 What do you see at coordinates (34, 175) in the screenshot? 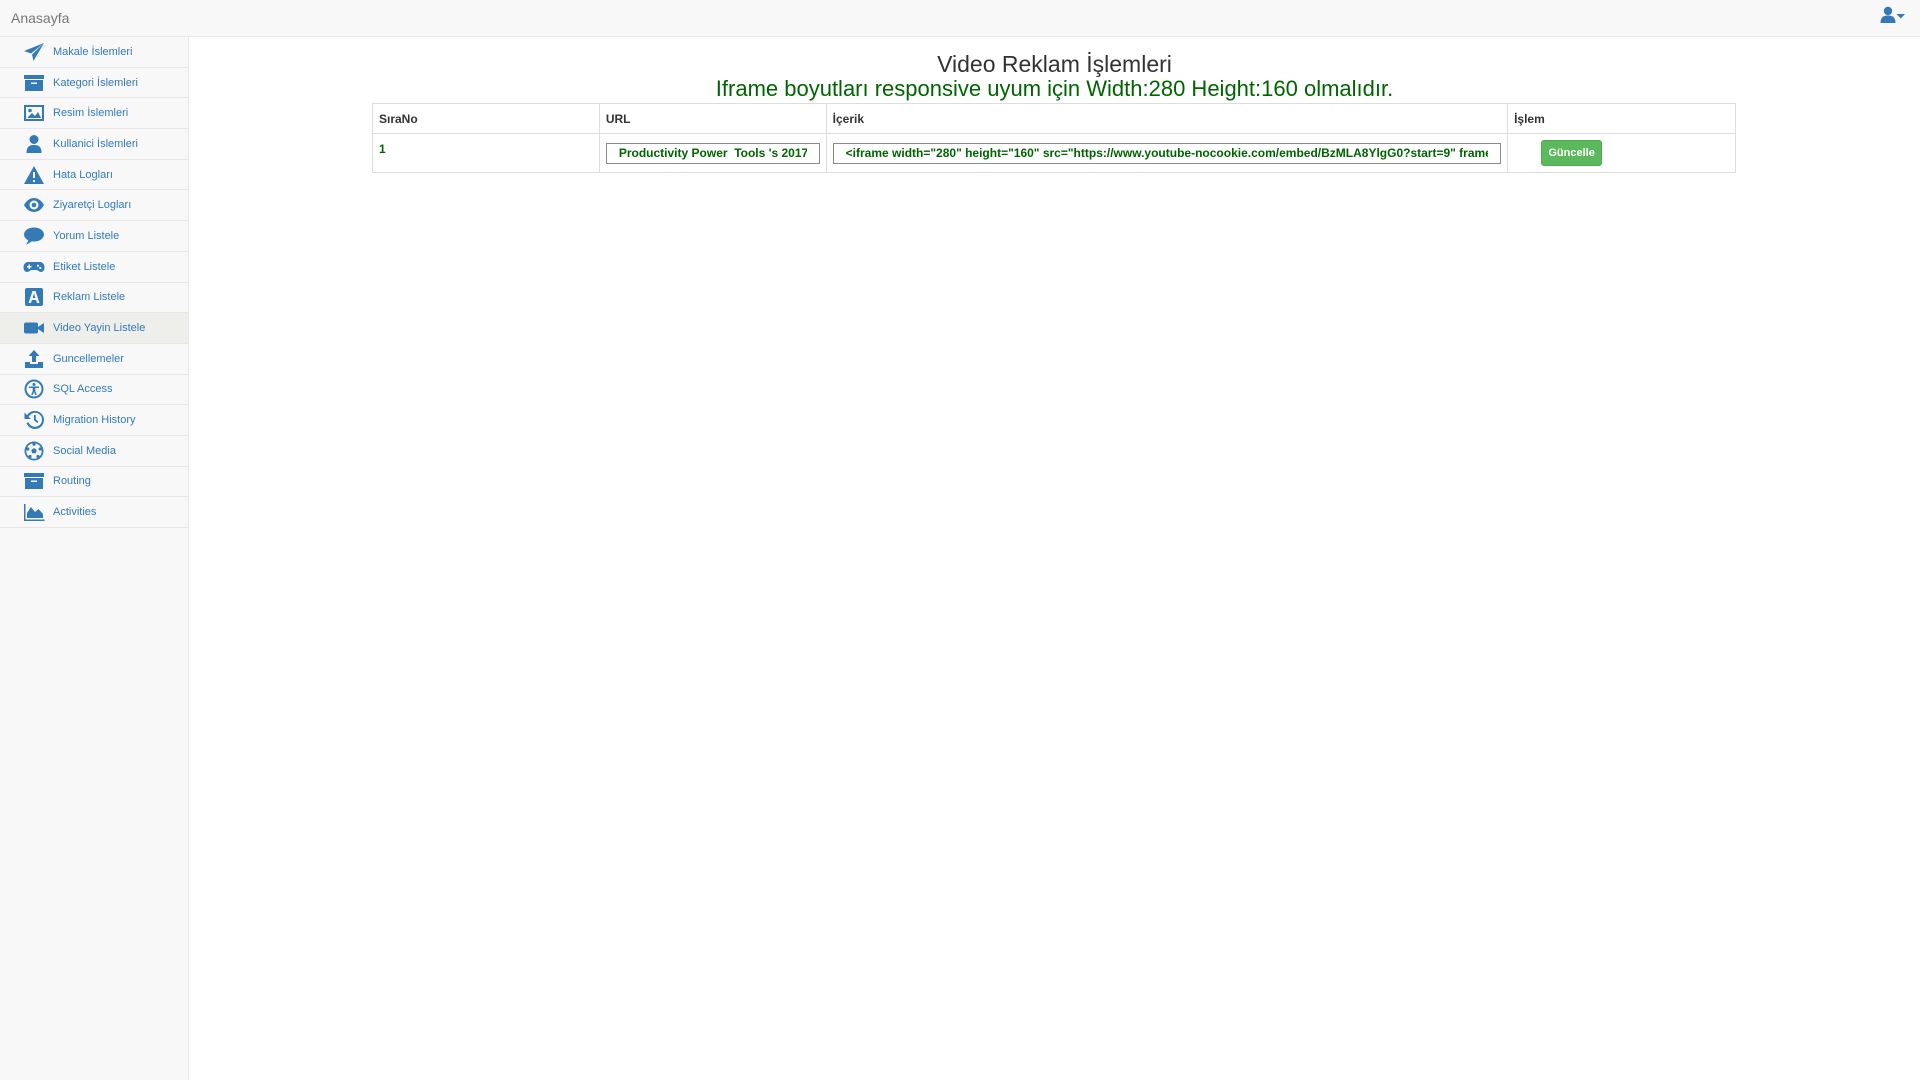
I see `warning-icon` at bounding box center [34, 175].